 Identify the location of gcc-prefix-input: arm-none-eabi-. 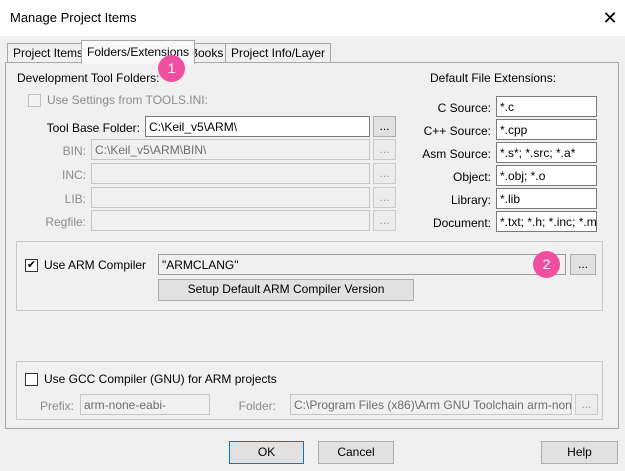
(145, 404).